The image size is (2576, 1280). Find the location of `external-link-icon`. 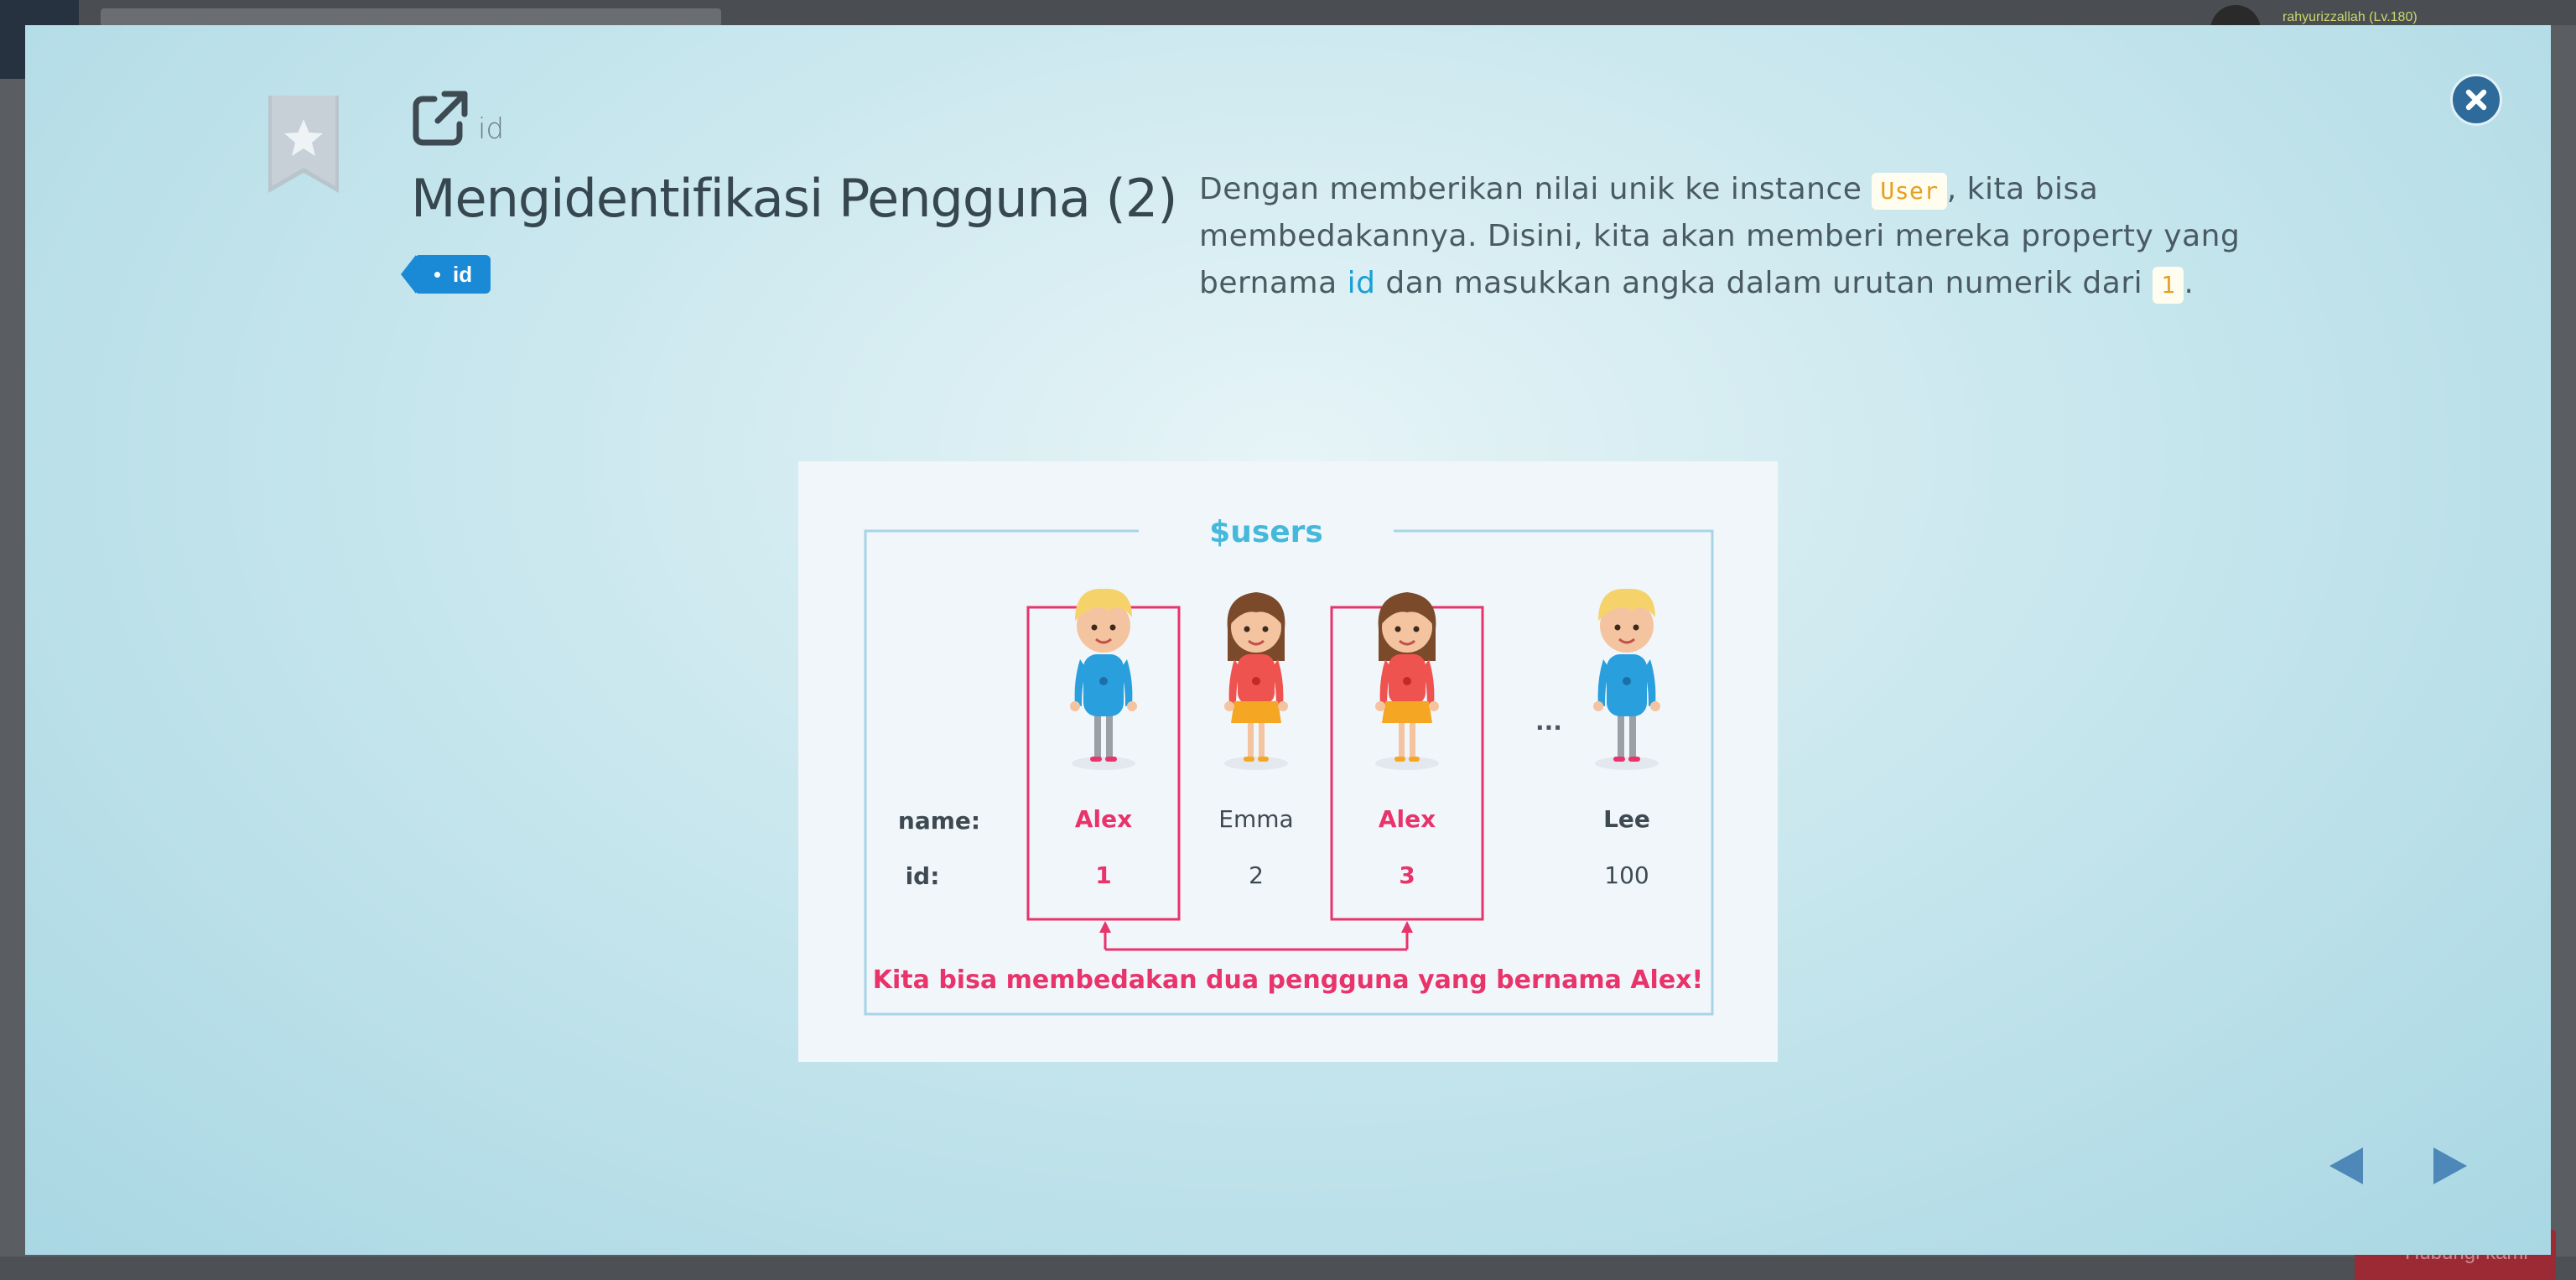

external-link-icon is located at coordinates (440, 118).